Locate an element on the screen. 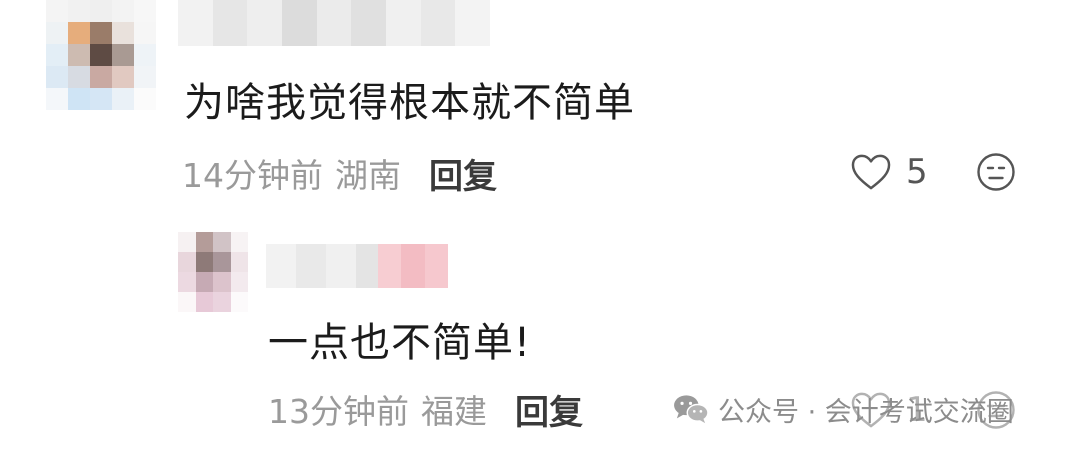 This screenshot has width=1080, height=451. reply-name-blurred is located at coordinates (326, 266).